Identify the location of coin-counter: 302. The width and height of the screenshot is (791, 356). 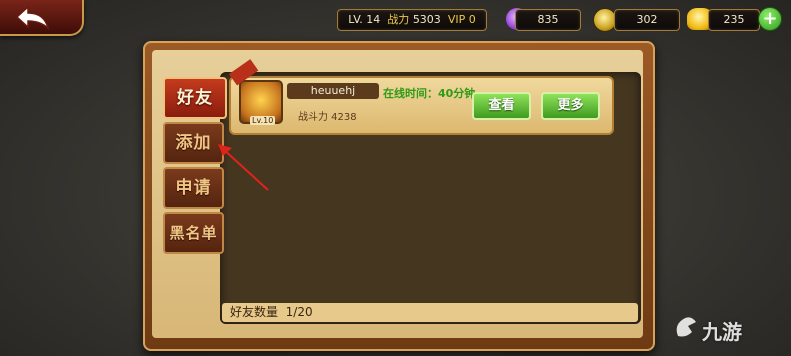
(647, 20).